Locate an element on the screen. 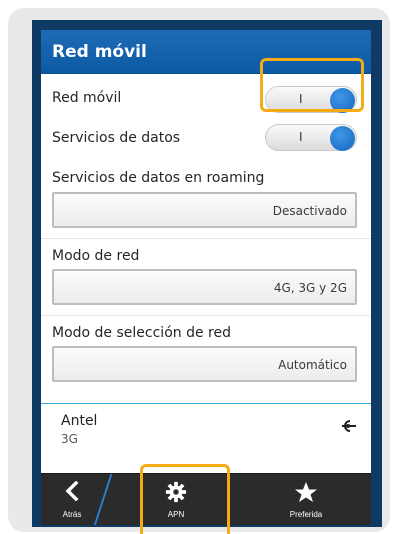 The image size is (396, 534). network-type: 3G is located at coordinates (69, 439).